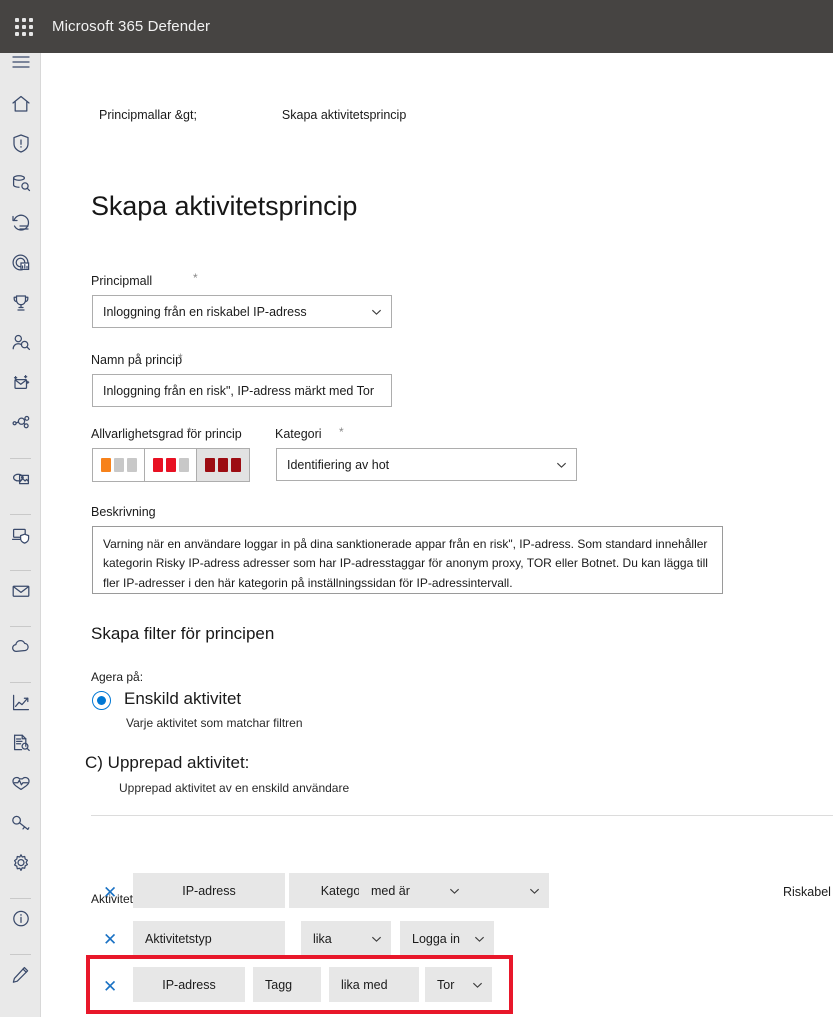 The width and height of the screenshot is (833, 1017). I want to click on act-on-label: Agera på:, so click(117, 677).